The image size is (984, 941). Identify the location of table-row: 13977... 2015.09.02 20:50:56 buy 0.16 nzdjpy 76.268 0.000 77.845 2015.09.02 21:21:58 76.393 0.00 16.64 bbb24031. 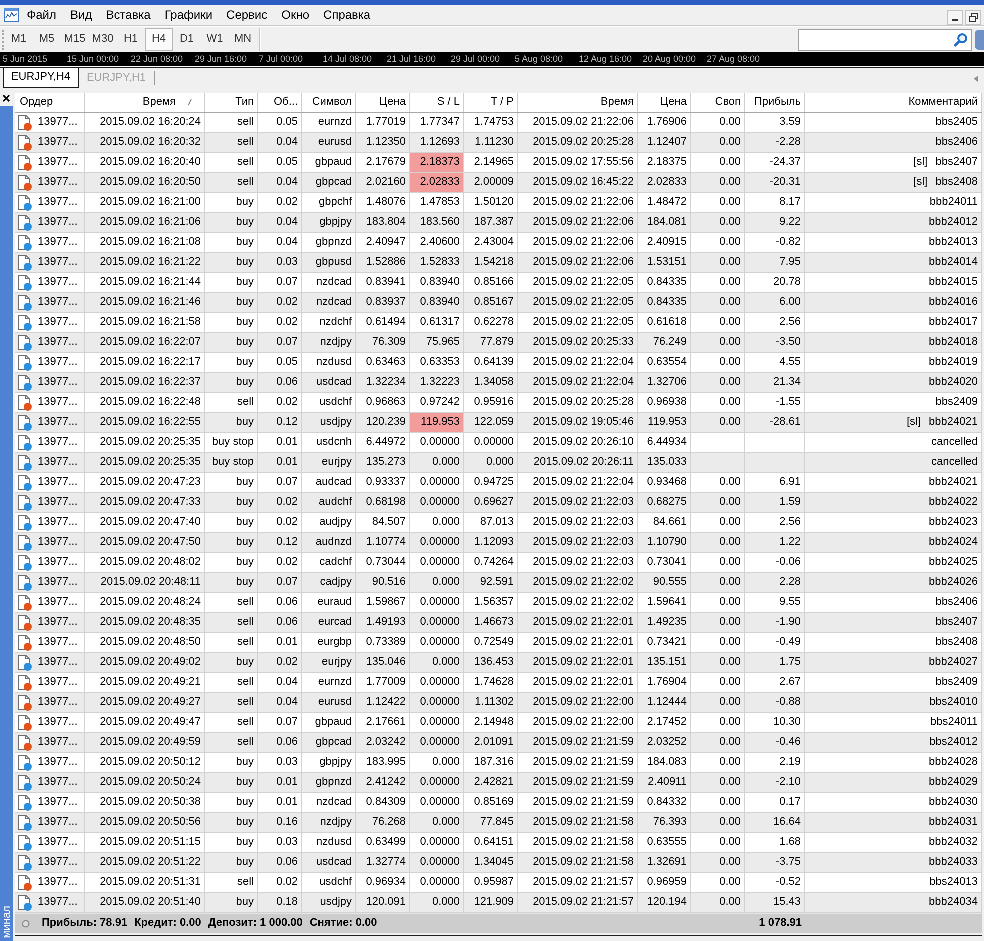
(498, 823).